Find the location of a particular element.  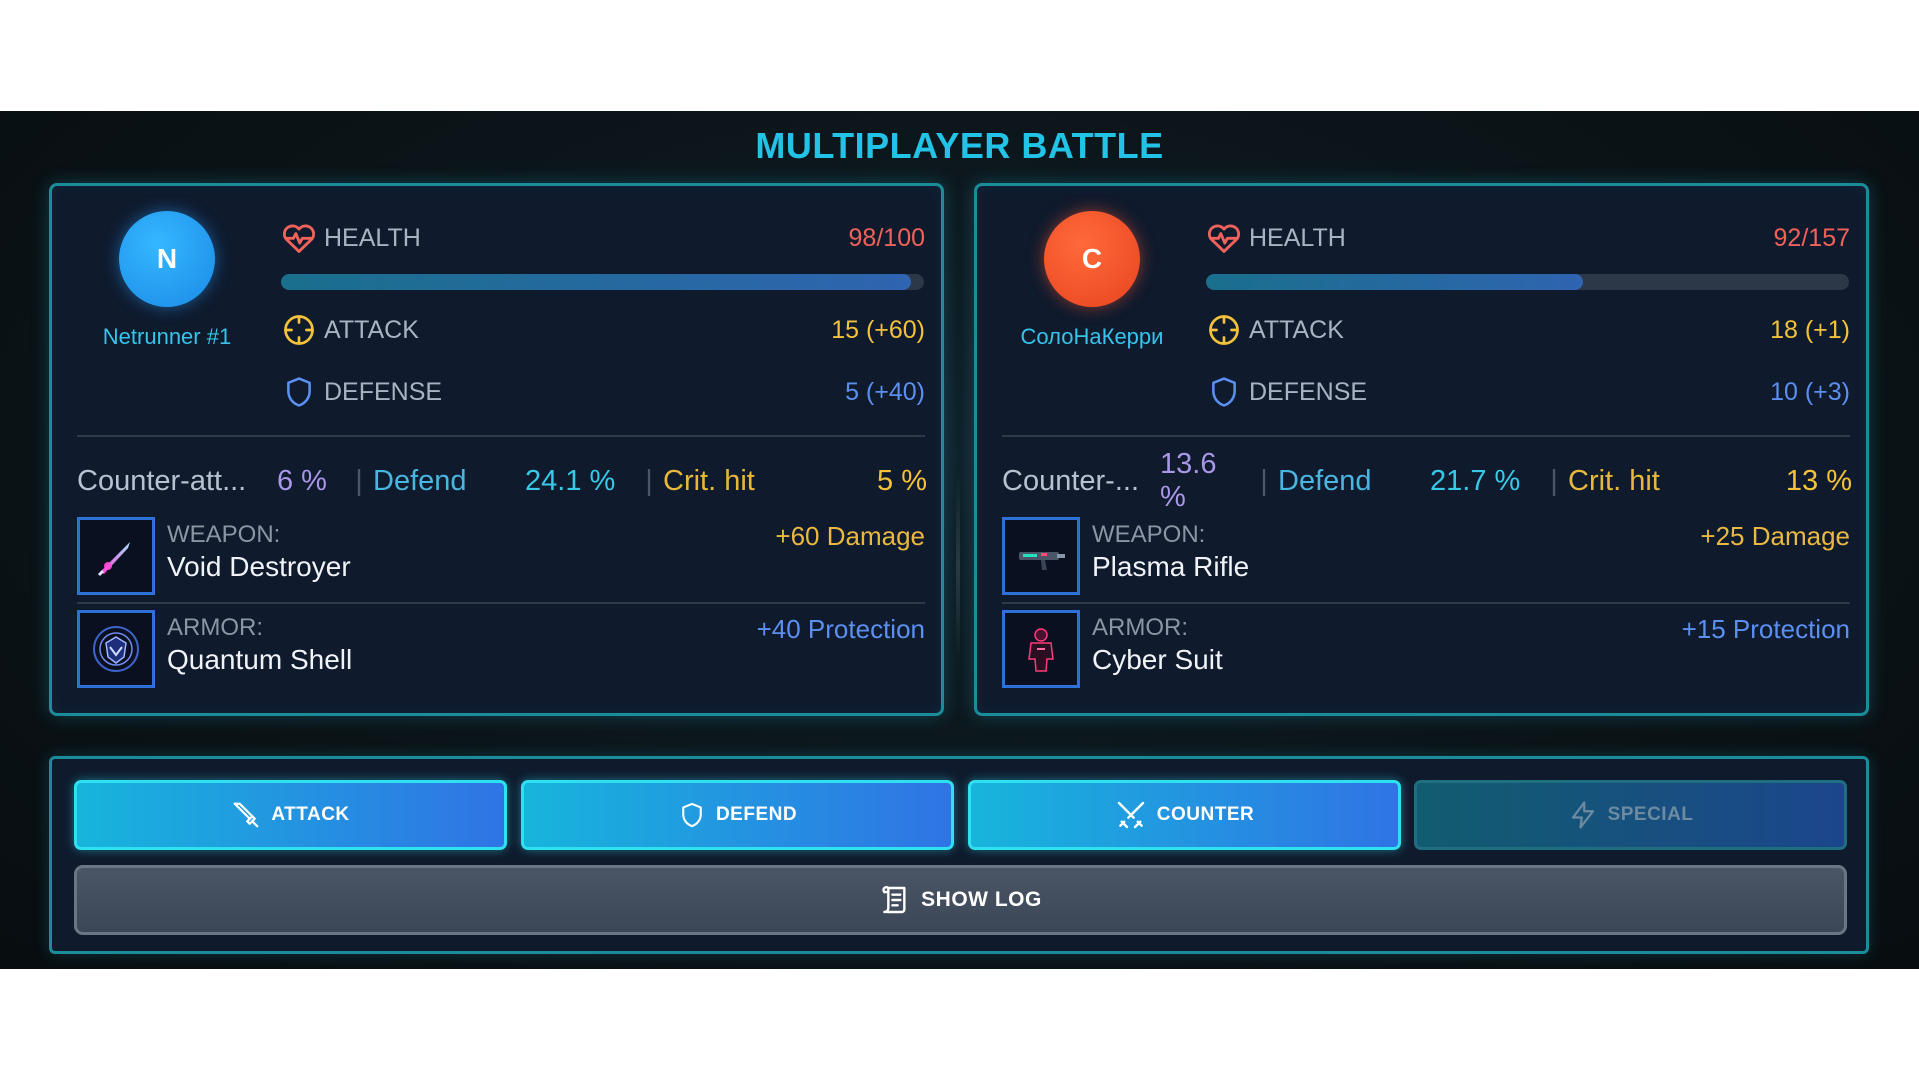

defend-button: DEFEND is located at coordinates (737, 815).